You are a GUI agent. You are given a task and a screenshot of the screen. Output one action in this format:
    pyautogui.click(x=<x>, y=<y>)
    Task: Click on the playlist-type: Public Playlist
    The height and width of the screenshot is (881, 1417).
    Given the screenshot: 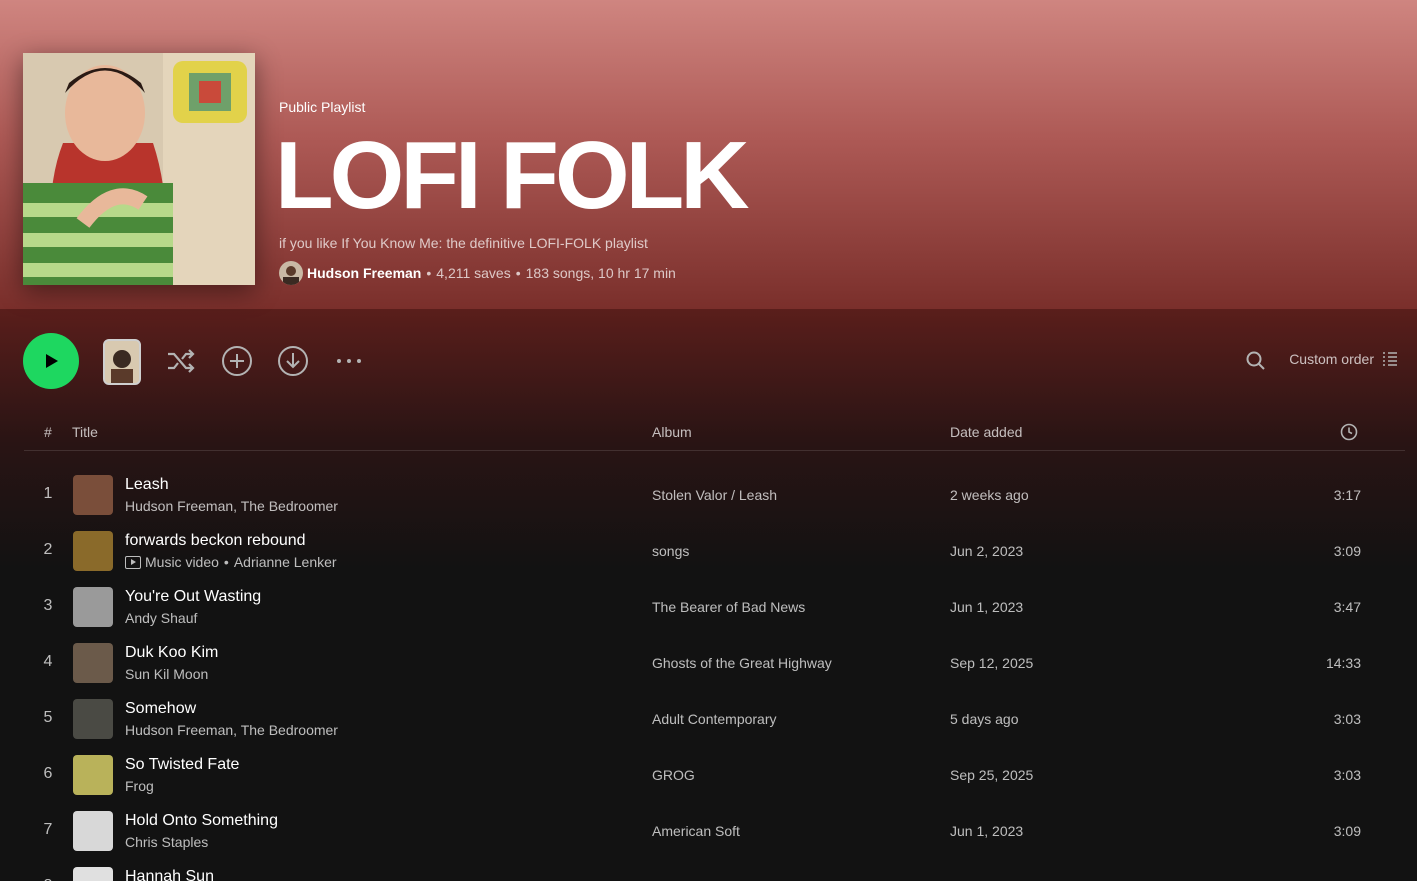 What is the action you would take?
    pyautogui.click(x=322, y=107)
    